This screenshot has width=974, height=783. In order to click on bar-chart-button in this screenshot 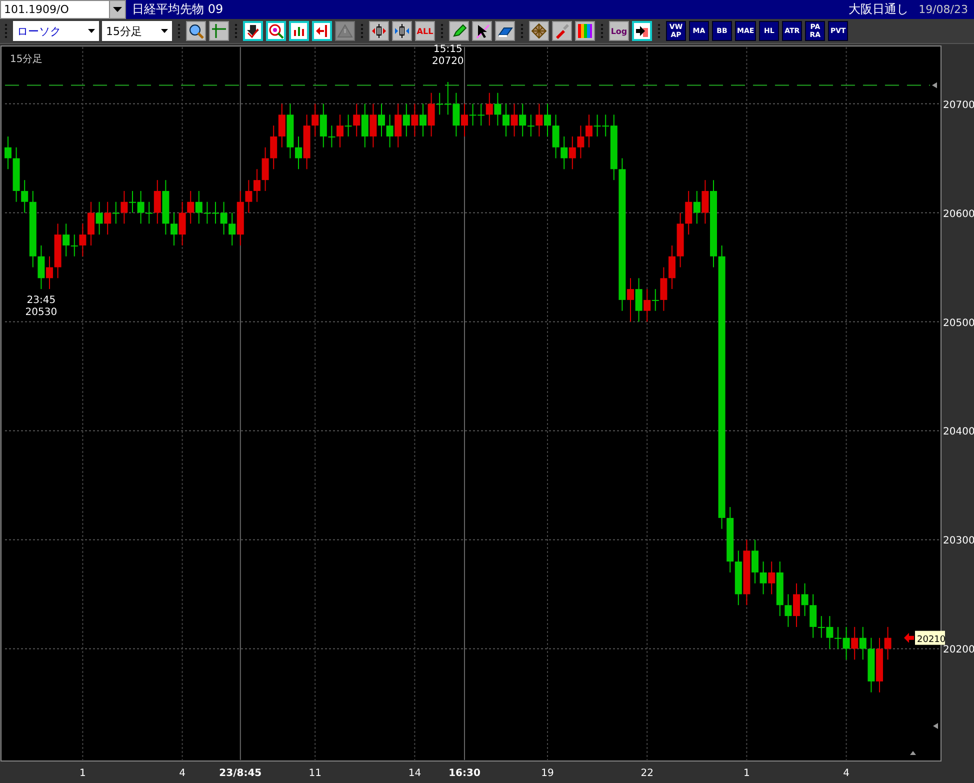, I will do `click(299, 31)`.